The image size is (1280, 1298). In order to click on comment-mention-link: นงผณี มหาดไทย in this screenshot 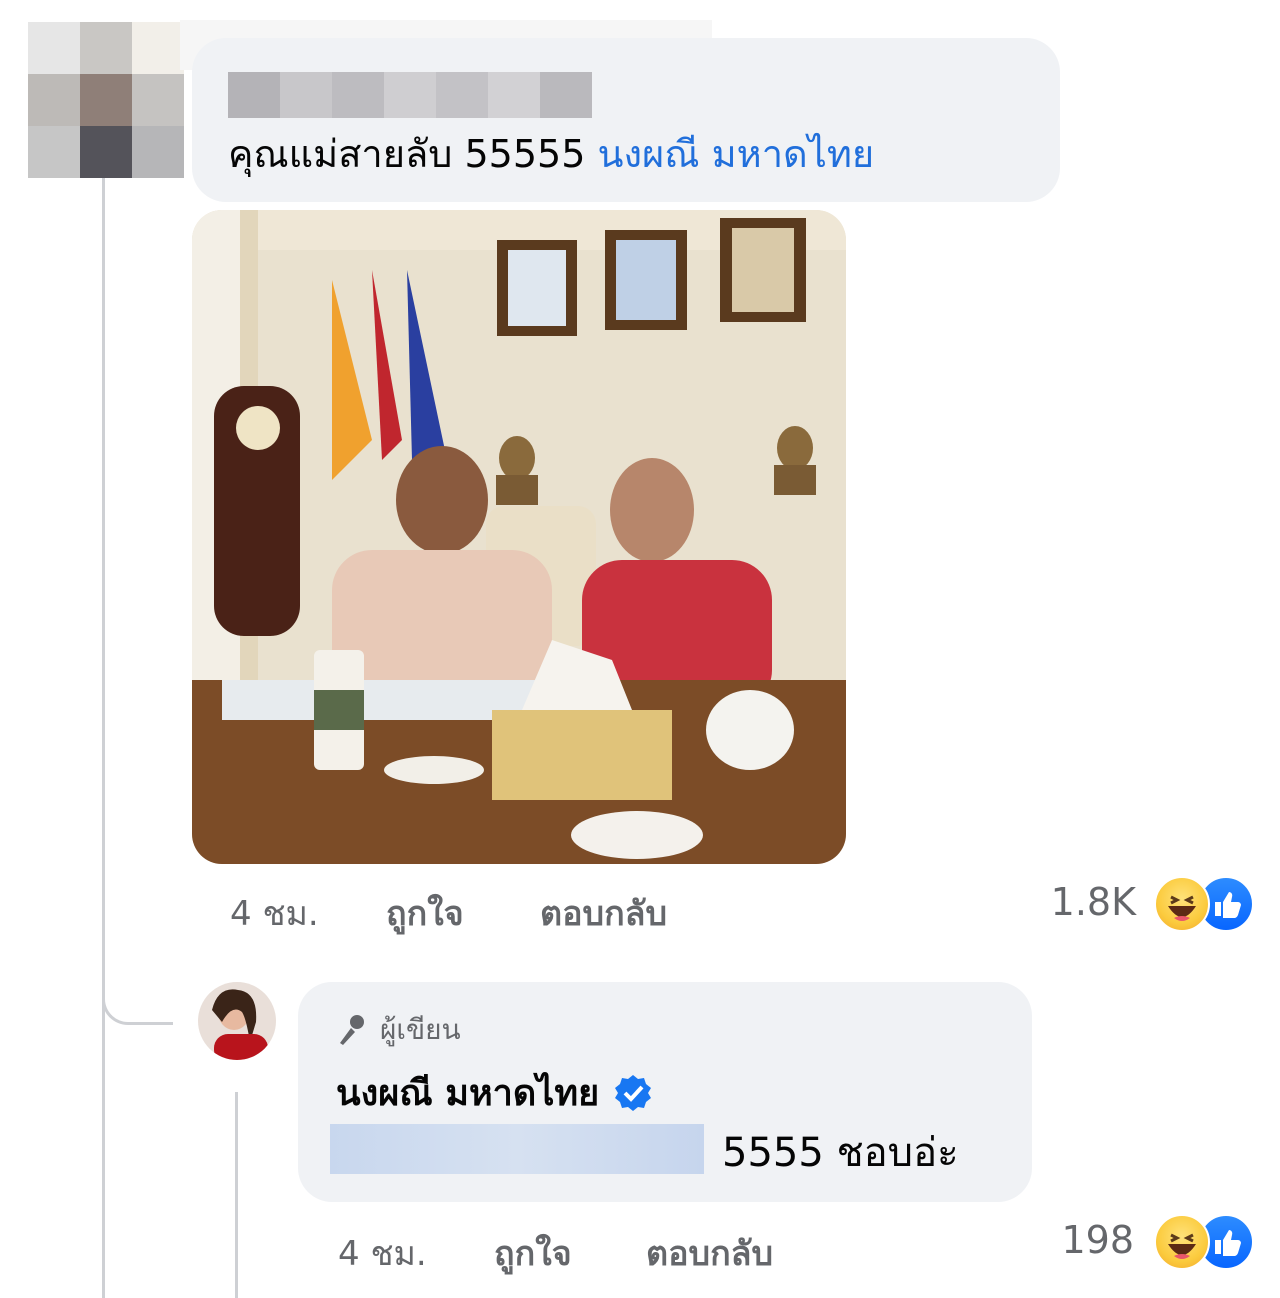, I will do `click(735, 154)`.